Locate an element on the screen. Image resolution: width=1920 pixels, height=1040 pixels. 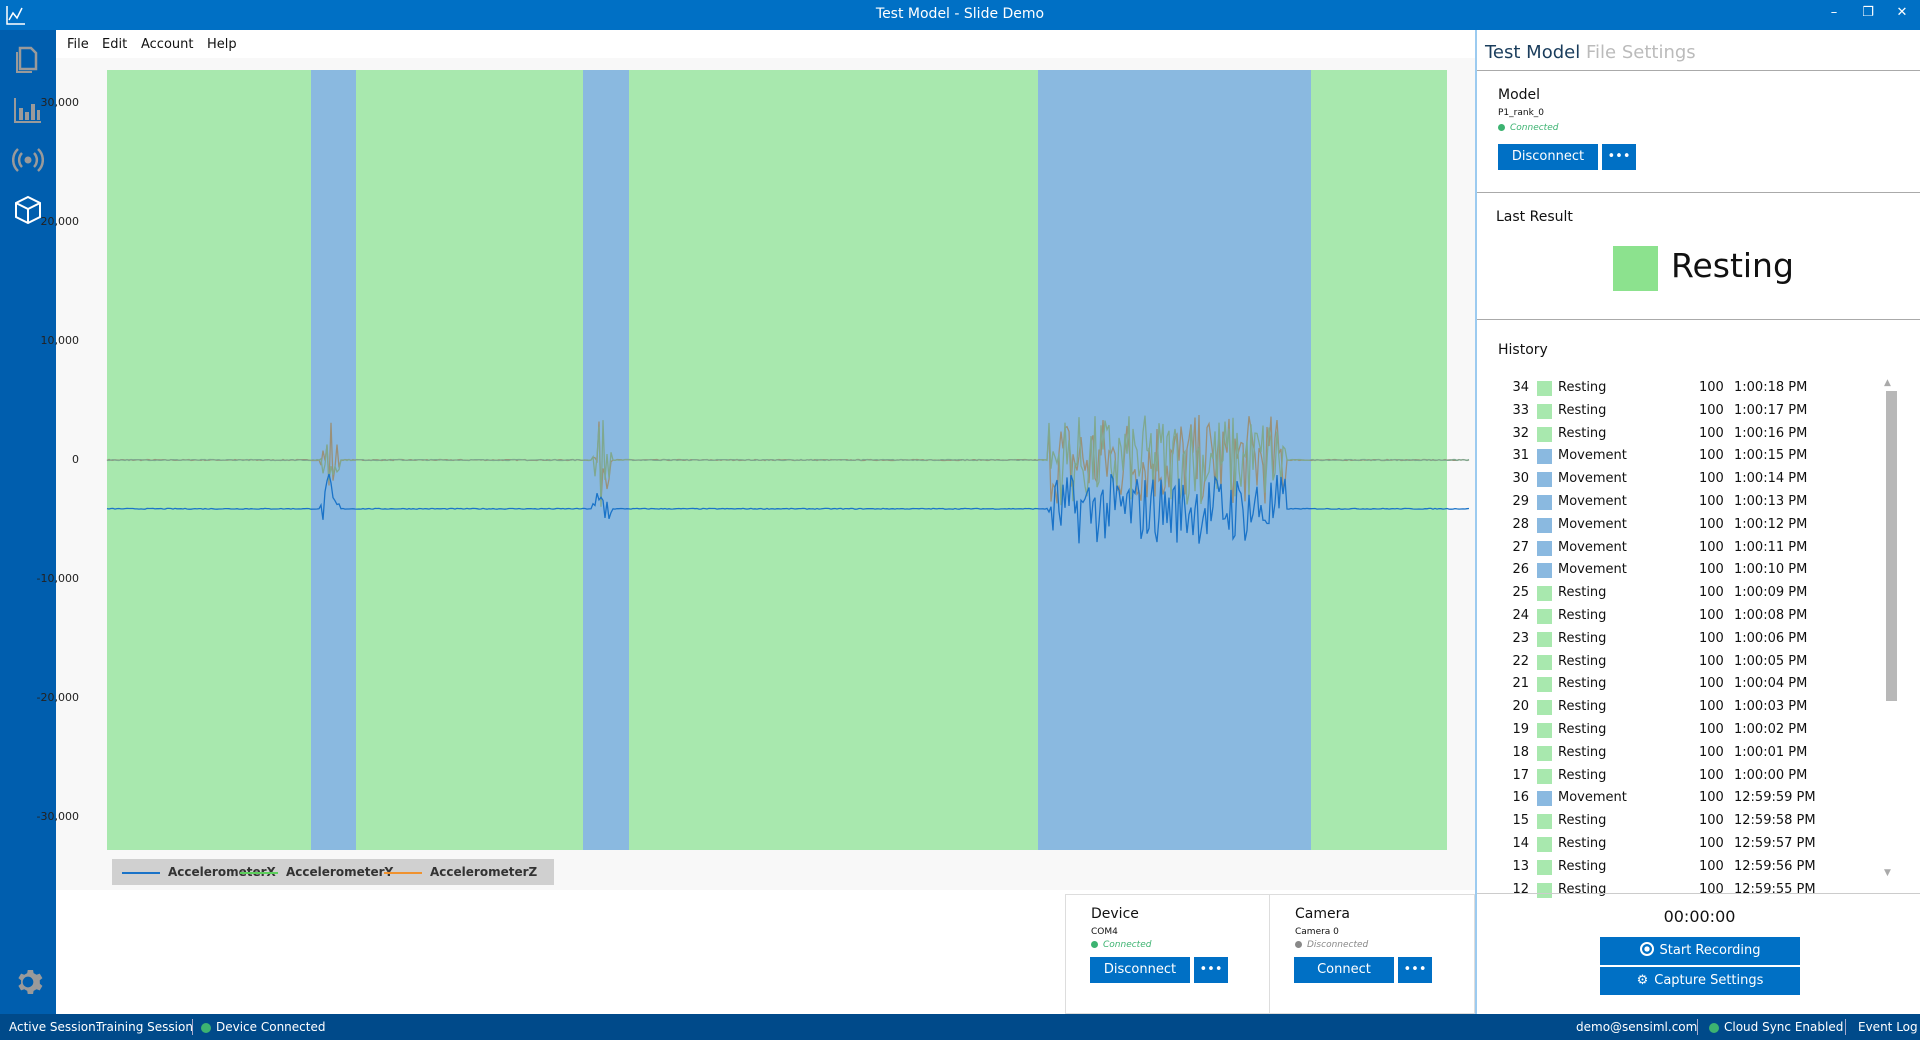
history-row: 24 Resting 100 1:00:08 PM is located at coordinates (1677, 617).